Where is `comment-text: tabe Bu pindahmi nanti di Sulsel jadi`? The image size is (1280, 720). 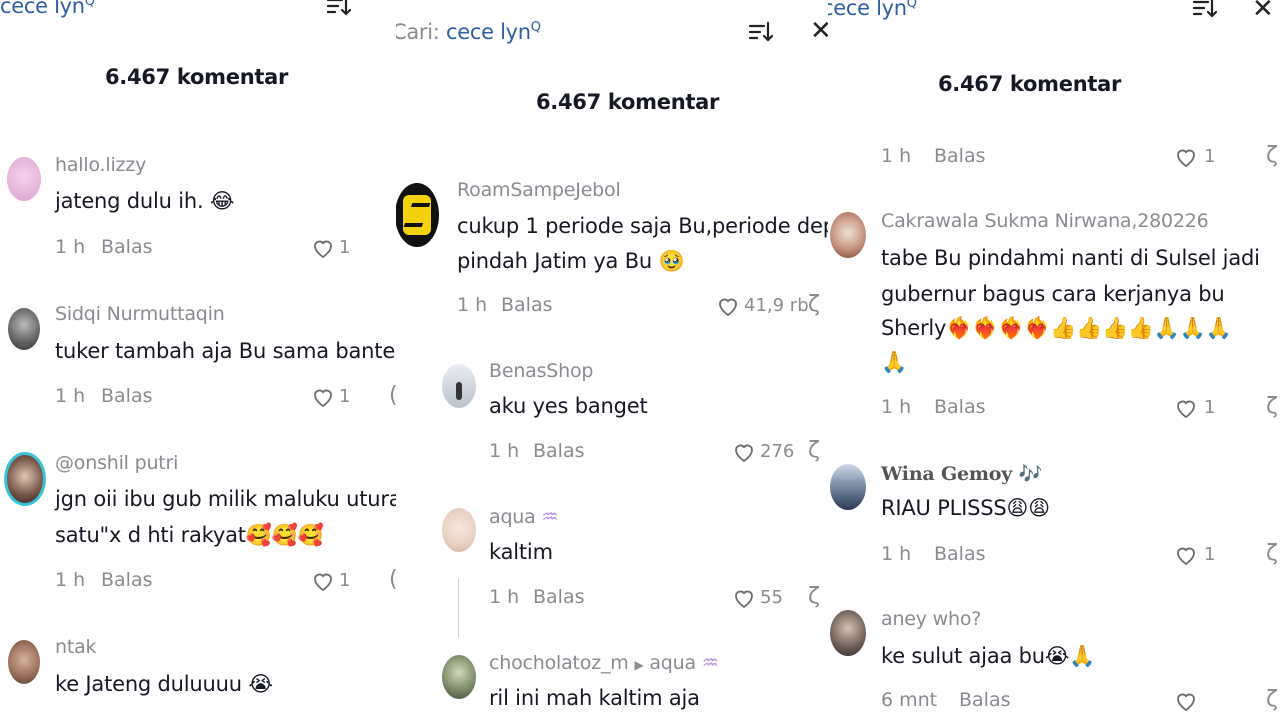
comment-text: tabe Bu pindahmi nanti di Sulsel jadi is located at coordinates (1070, 258).